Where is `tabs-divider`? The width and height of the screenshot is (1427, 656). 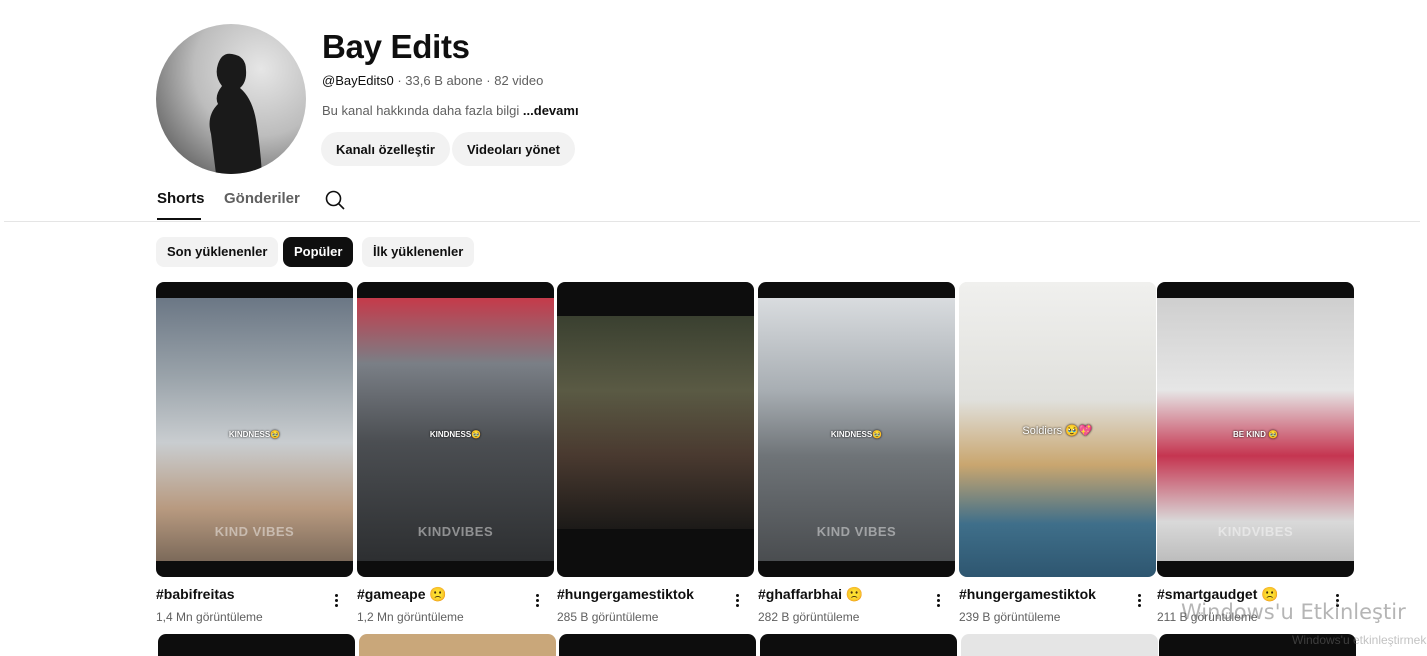
tabs-divider is located at coordinates (712, 221).